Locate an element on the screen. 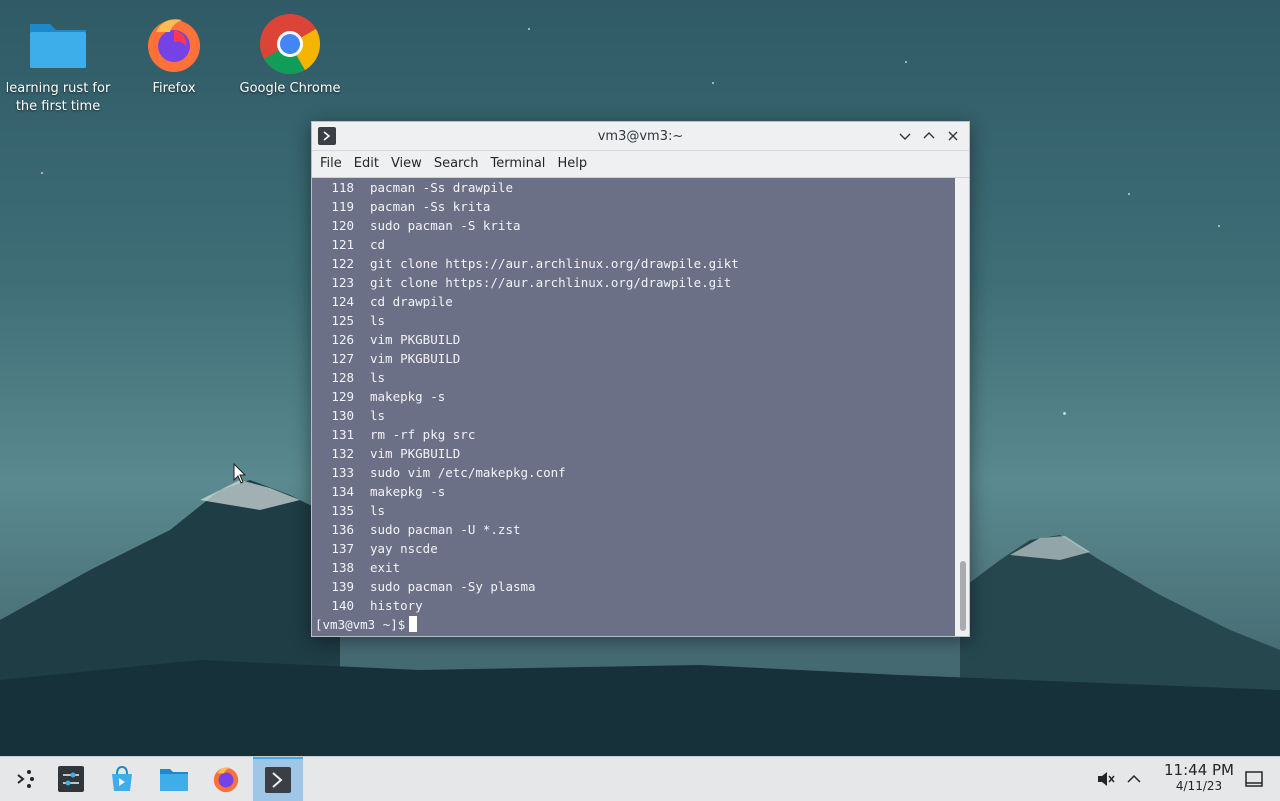 The height and width of the screenshot is (801, 1280). show-desktop-icon is located at coordinates (1254, 779).